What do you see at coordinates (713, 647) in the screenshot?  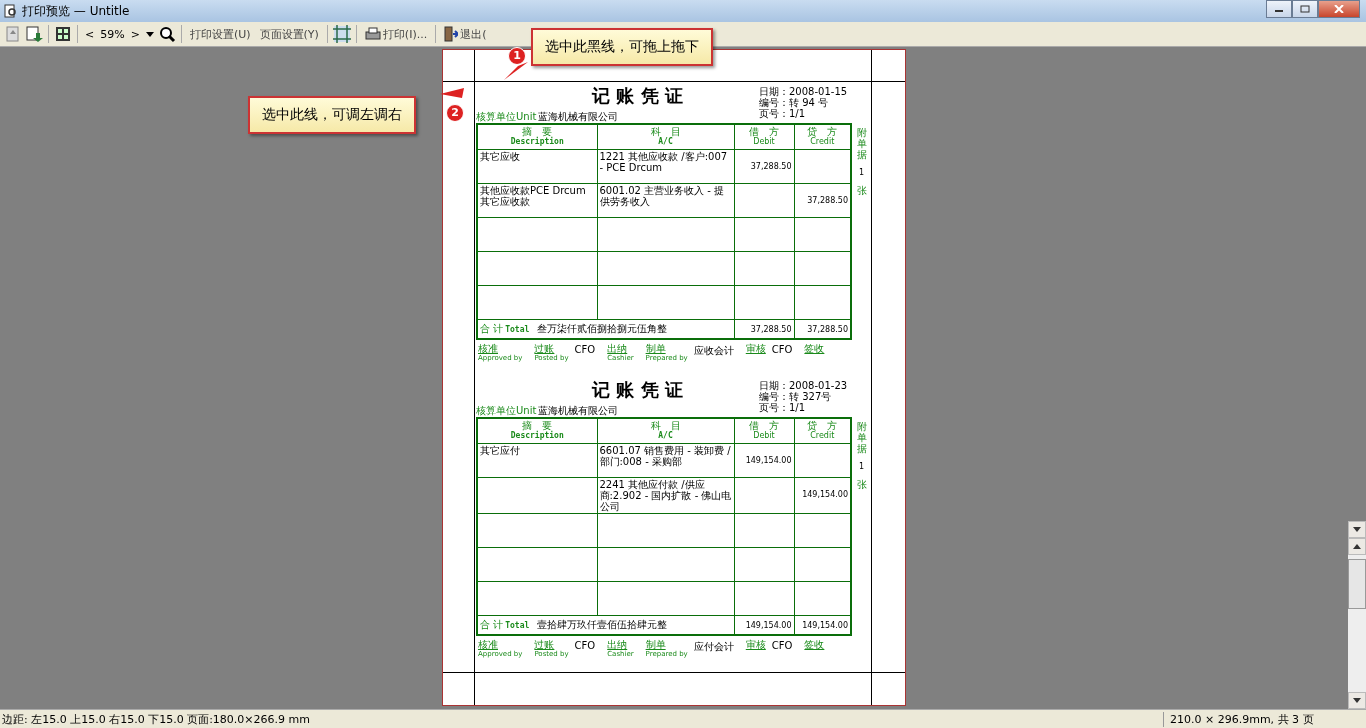 I see `signature-value: 应付会计` at bounding box center [713, 647].